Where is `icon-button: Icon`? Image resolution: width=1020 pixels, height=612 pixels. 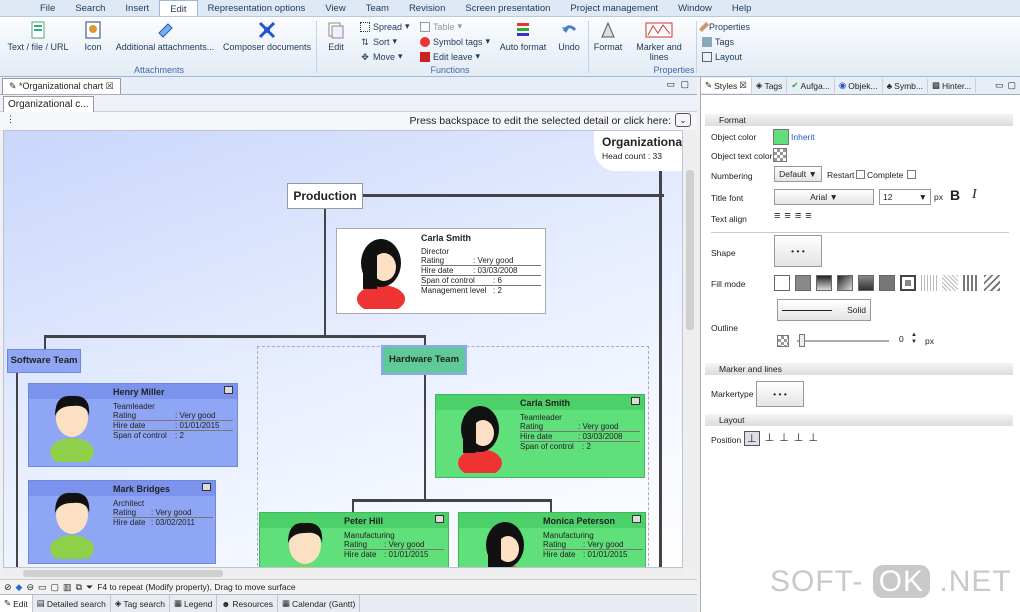
icon-button: Icon is located at coordinates (93, 36).